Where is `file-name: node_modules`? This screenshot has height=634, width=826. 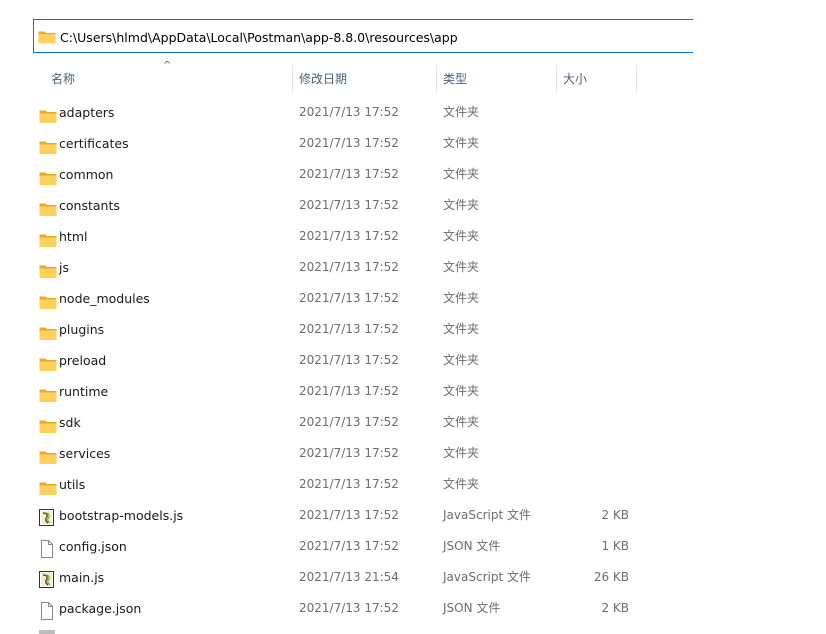
file-name: node_modules is located at coordinates (104, 298).